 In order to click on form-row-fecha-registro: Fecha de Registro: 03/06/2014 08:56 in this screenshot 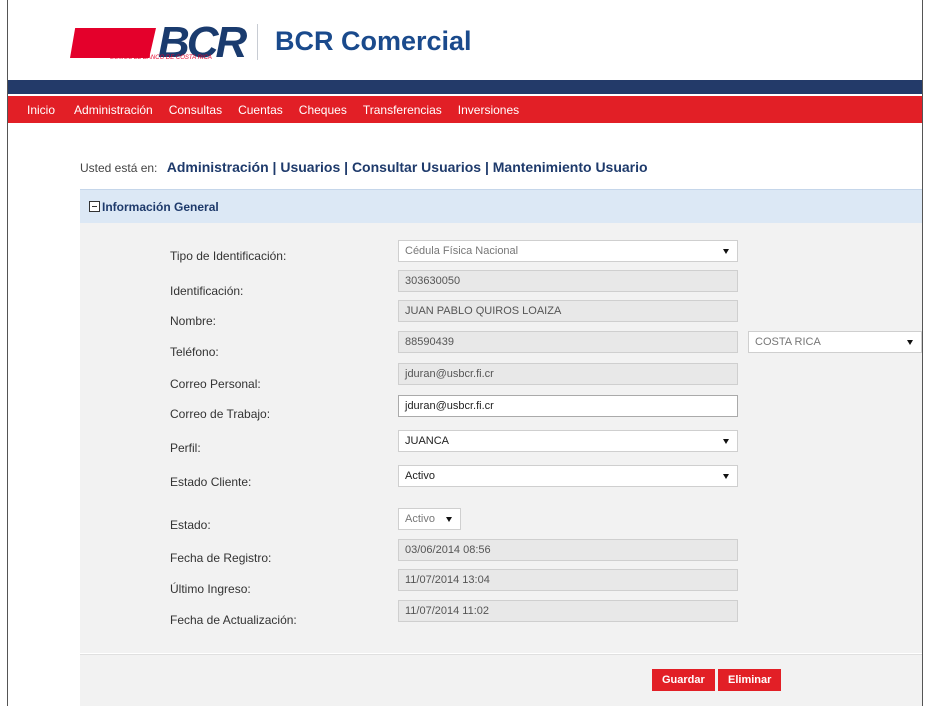, I will do `click(501, 552)`.